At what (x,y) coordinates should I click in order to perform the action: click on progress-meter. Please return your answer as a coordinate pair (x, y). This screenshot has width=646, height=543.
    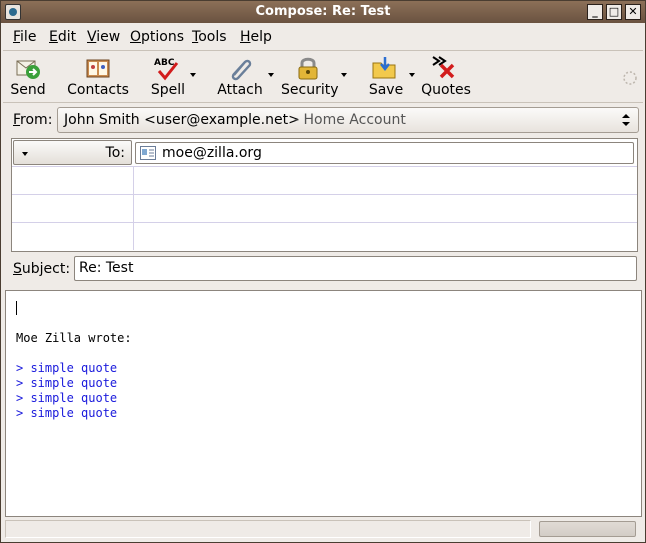
    Looking at the image, I should click on (587, 529).